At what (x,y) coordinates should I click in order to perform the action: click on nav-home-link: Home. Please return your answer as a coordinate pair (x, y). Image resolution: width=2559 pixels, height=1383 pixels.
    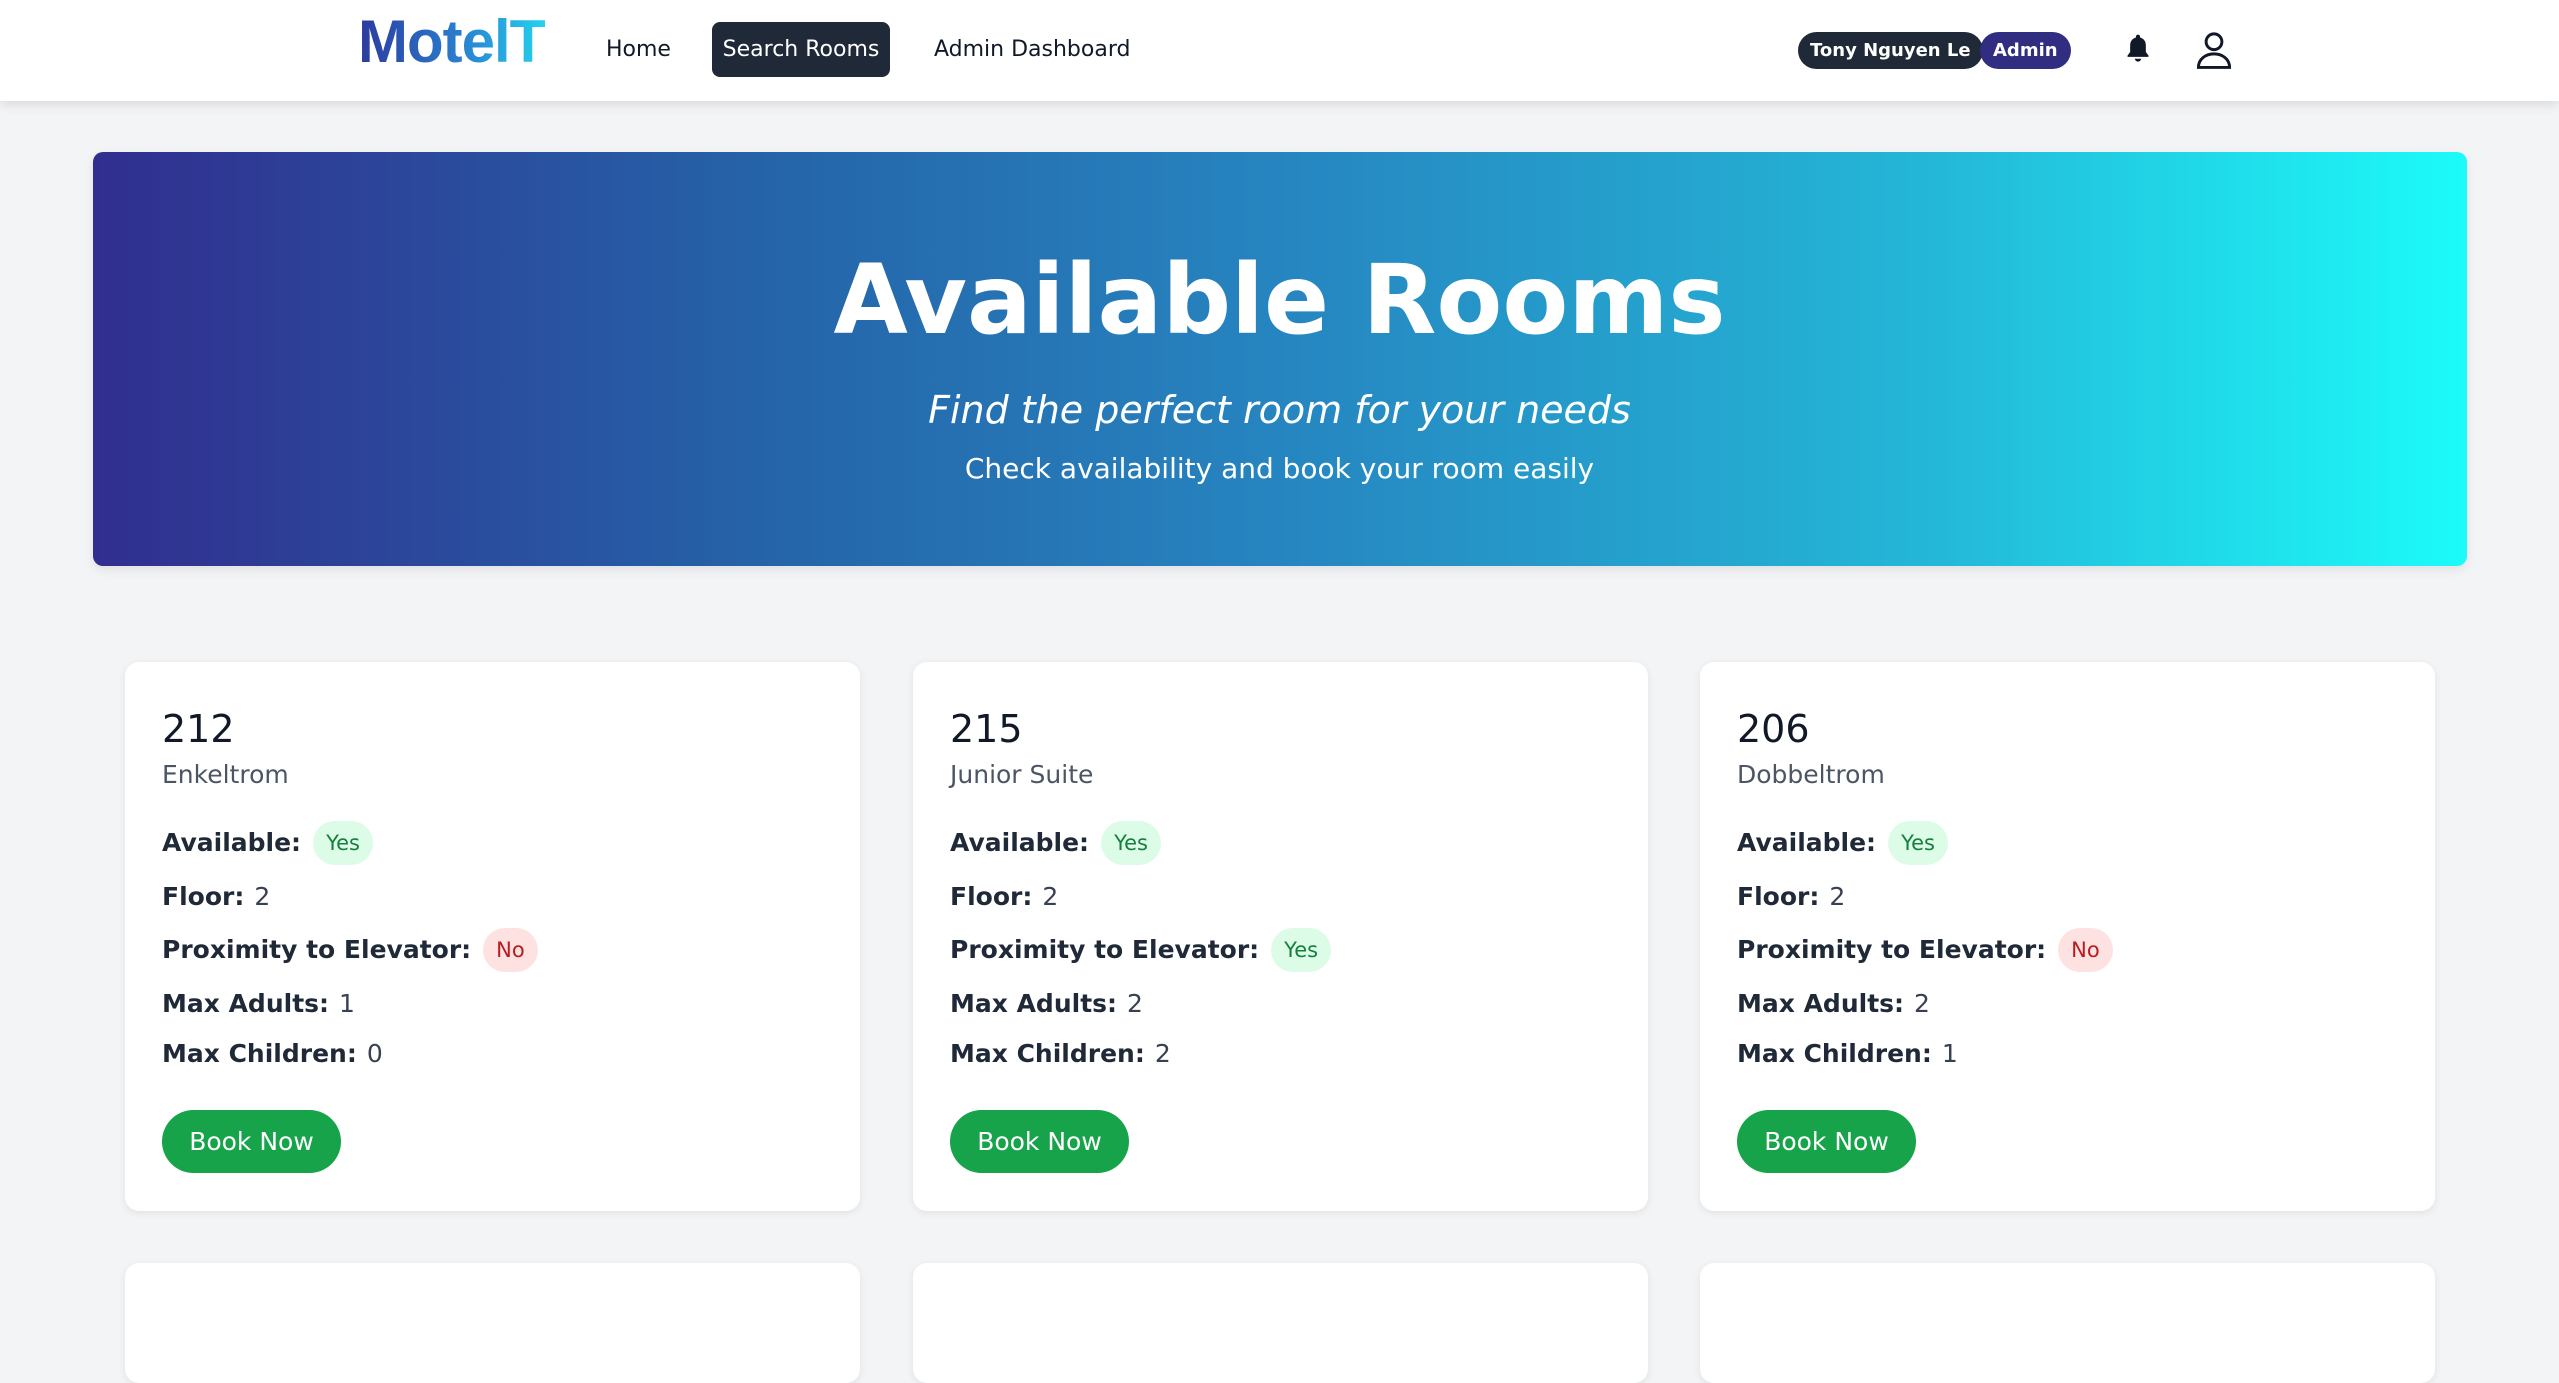
    Looking at the image, I should click on (638, 49).